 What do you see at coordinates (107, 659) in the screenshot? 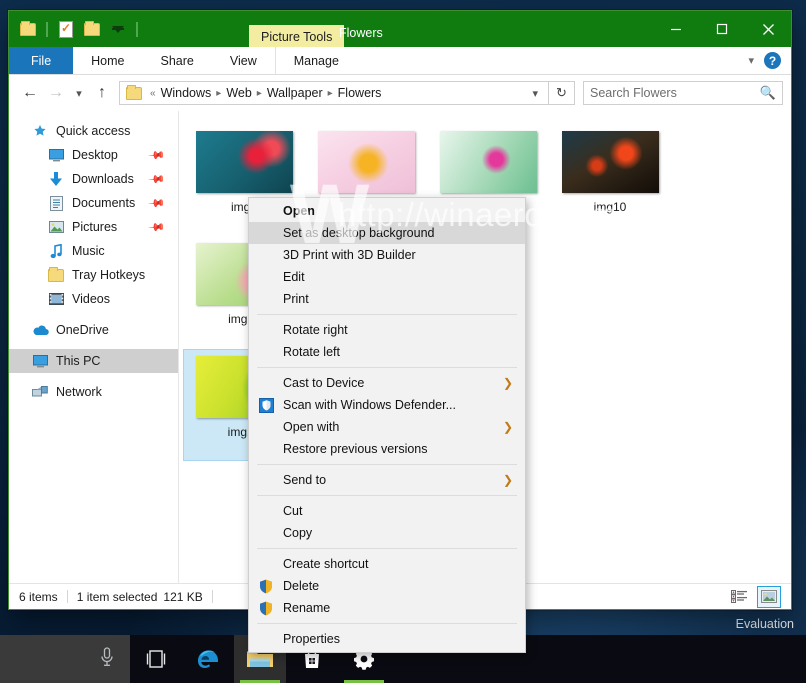
I see `cortana-microphone-icon` at bounding box center [107, 659].